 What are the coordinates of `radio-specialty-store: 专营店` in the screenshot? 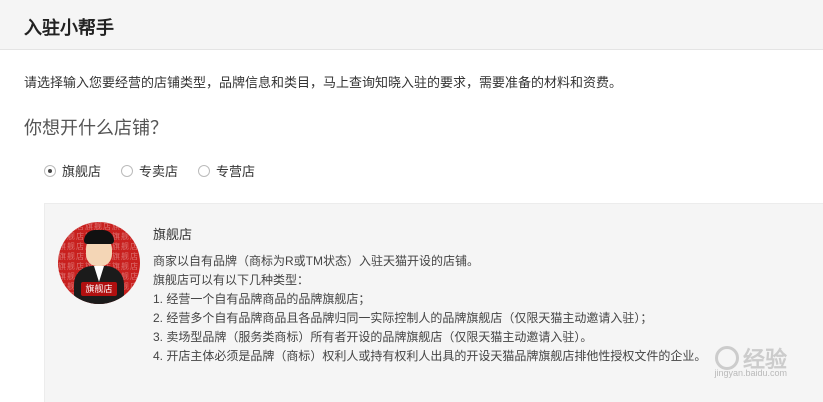 It's located at (226, 170).